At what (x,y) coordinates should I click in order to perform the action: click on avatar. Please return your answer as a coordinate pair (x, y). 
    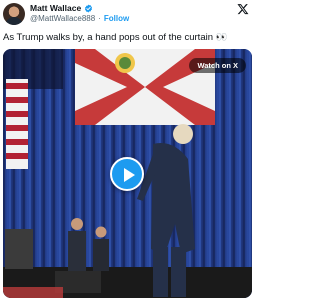
    Looking at the image, I should click on (14, 14).